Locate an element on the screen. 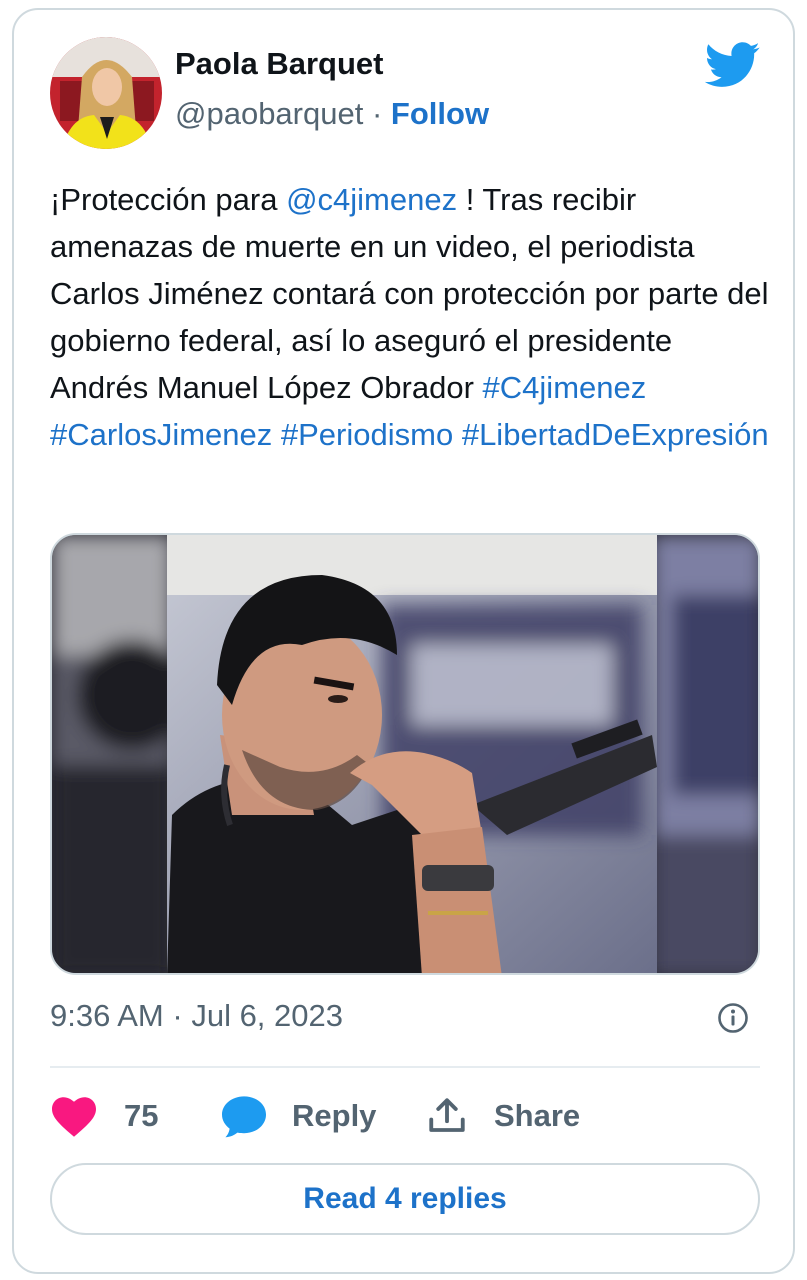  tweet-date: Jul 6, 2023 is located at coordinates (267, 1015).